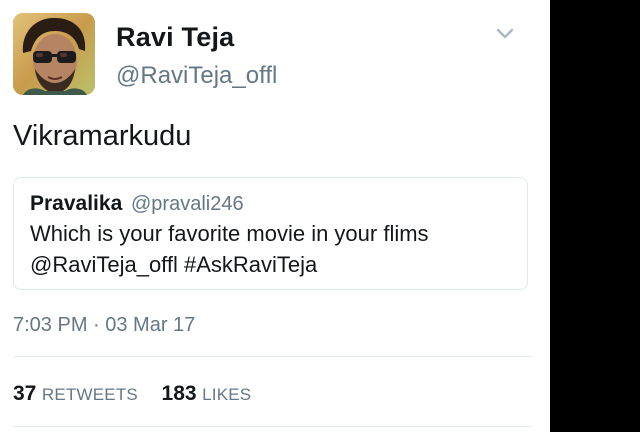 The image size is (640, 432). I want to click on author-handle: @RaviTeja_offl, so click(196, 76).